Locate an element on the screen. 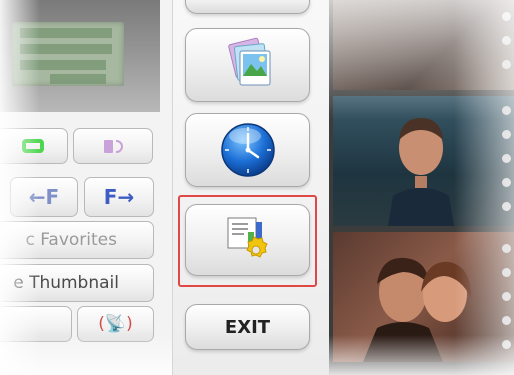  fast-forward-button: F→ is located at coordinates (119, 197).